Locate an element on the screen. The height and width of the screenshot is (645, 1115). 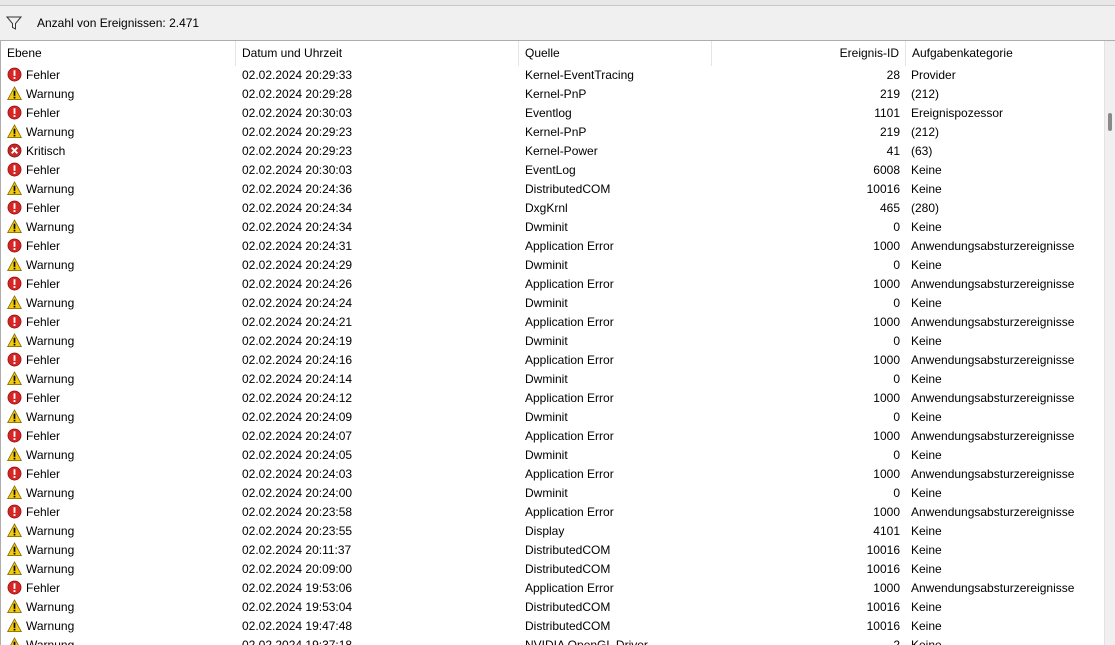
table-row: Warnung 02.02.2024 20:24:14 Dwminit 0 Keine is located at coordinates (552, 379).